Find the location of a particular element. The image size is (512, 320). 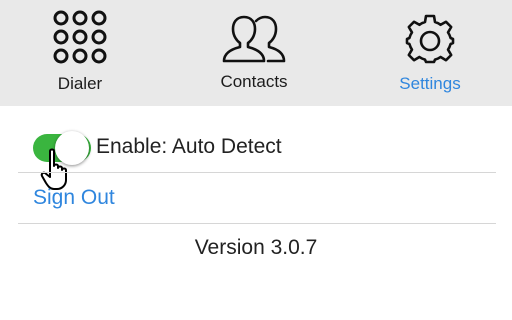

tab-settings: Settings is located at coordinates (430, 53).